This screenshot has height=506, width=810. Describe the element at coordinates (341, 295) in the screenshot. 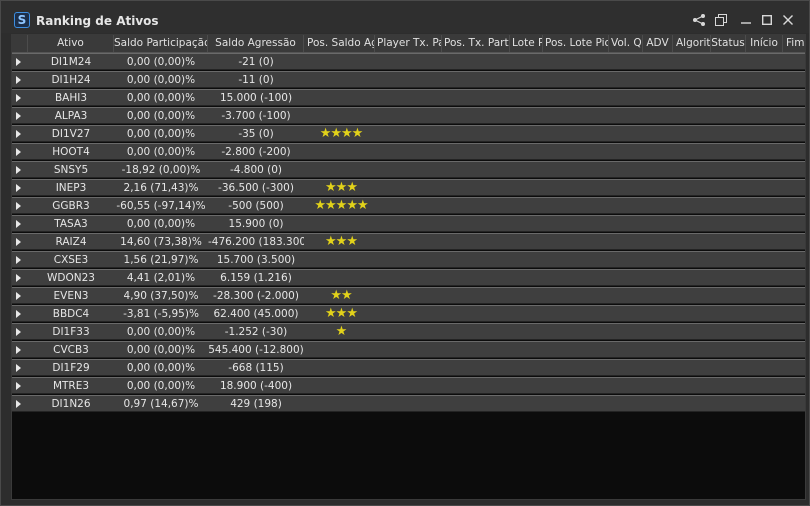

I see `rating-stars: ★★` at that location.